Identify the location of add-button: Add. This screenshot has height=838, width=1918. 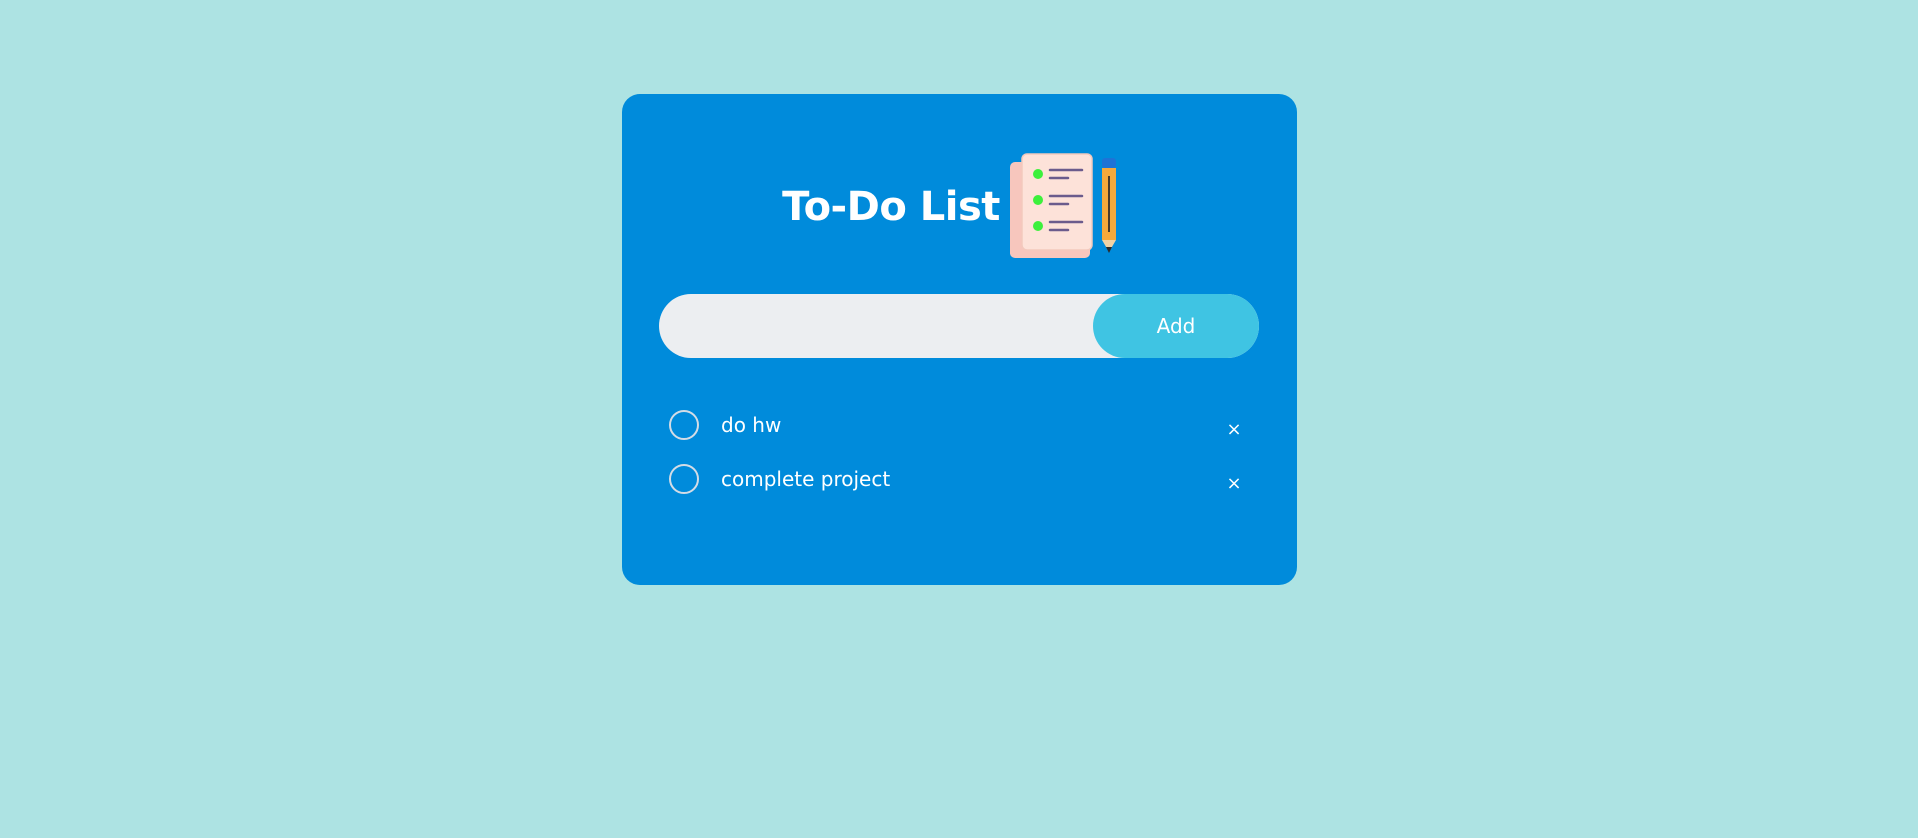
(1176, 326).